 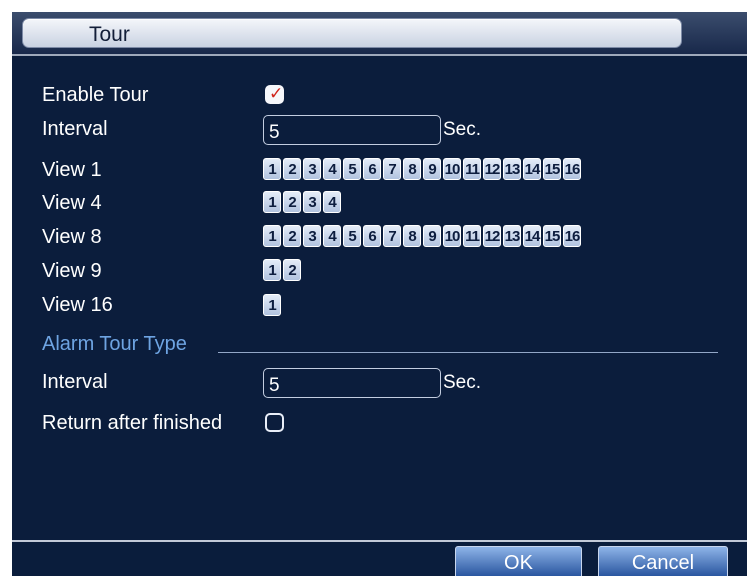 What do you see at coordinates (352, 383) in the screenshot?
I see `alarm-interval-input: 5` at bounding box center [352, 383].